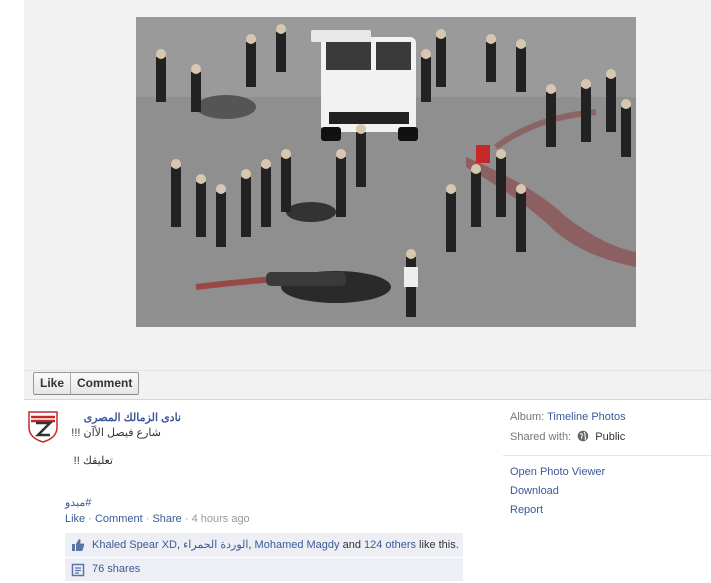 The width and height of the screenshot is (711, 583). I want to click on shared-with-label: Shared with:, so click(541, 437).